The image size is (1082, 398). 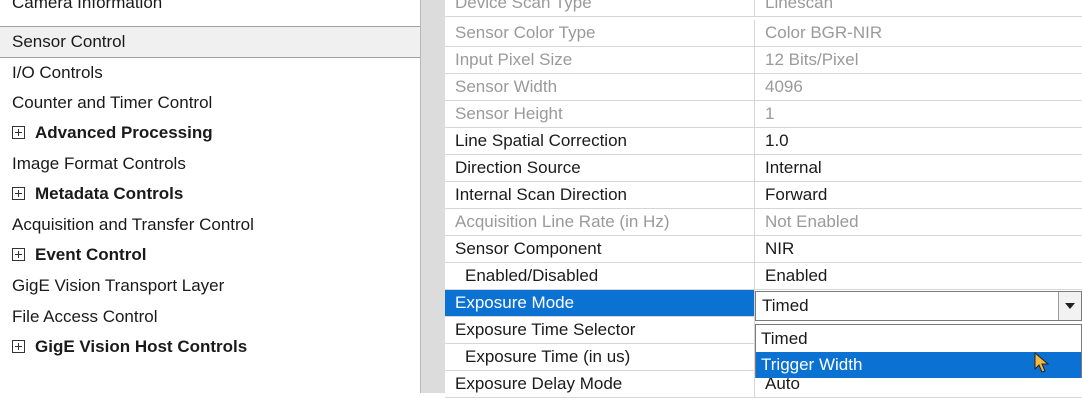 What do you see at coordinates (600, 168) in the screenshot?
I see `property-name: Direction Source` at bounding box center [600, 168].